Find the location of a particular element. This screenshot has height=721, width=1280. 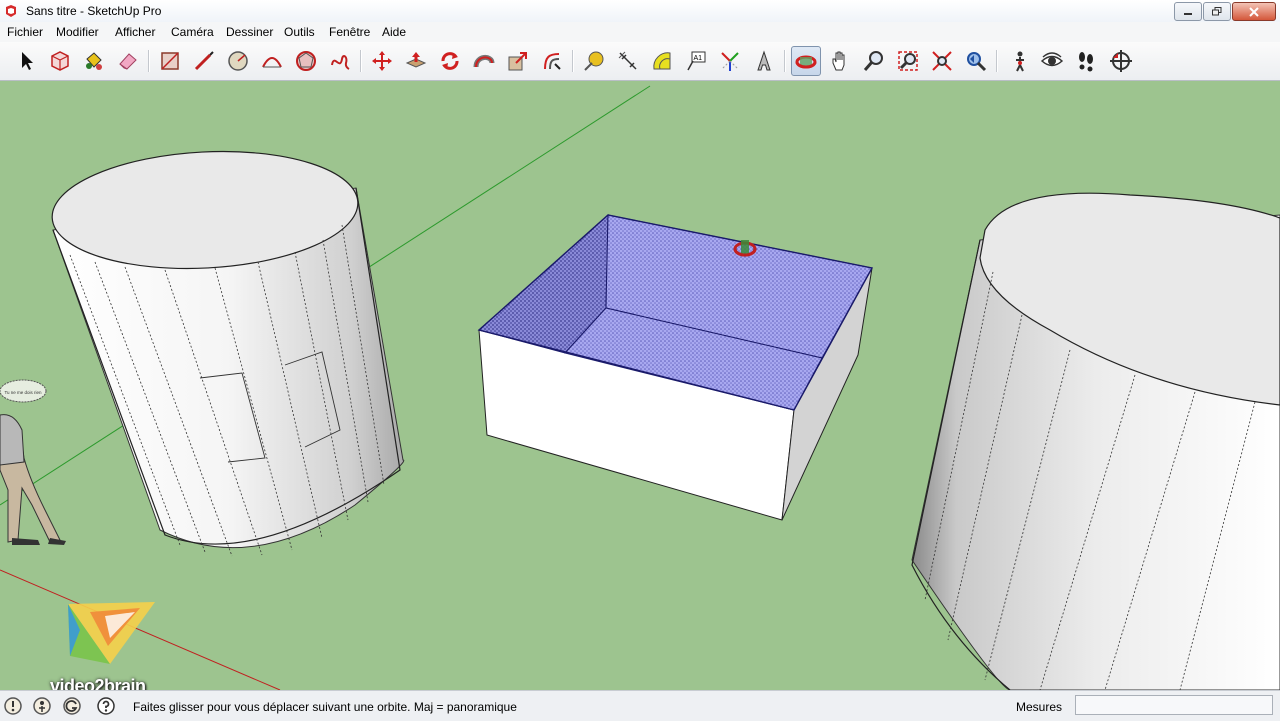

look-around-tool is located at coordinates (1052, 61).